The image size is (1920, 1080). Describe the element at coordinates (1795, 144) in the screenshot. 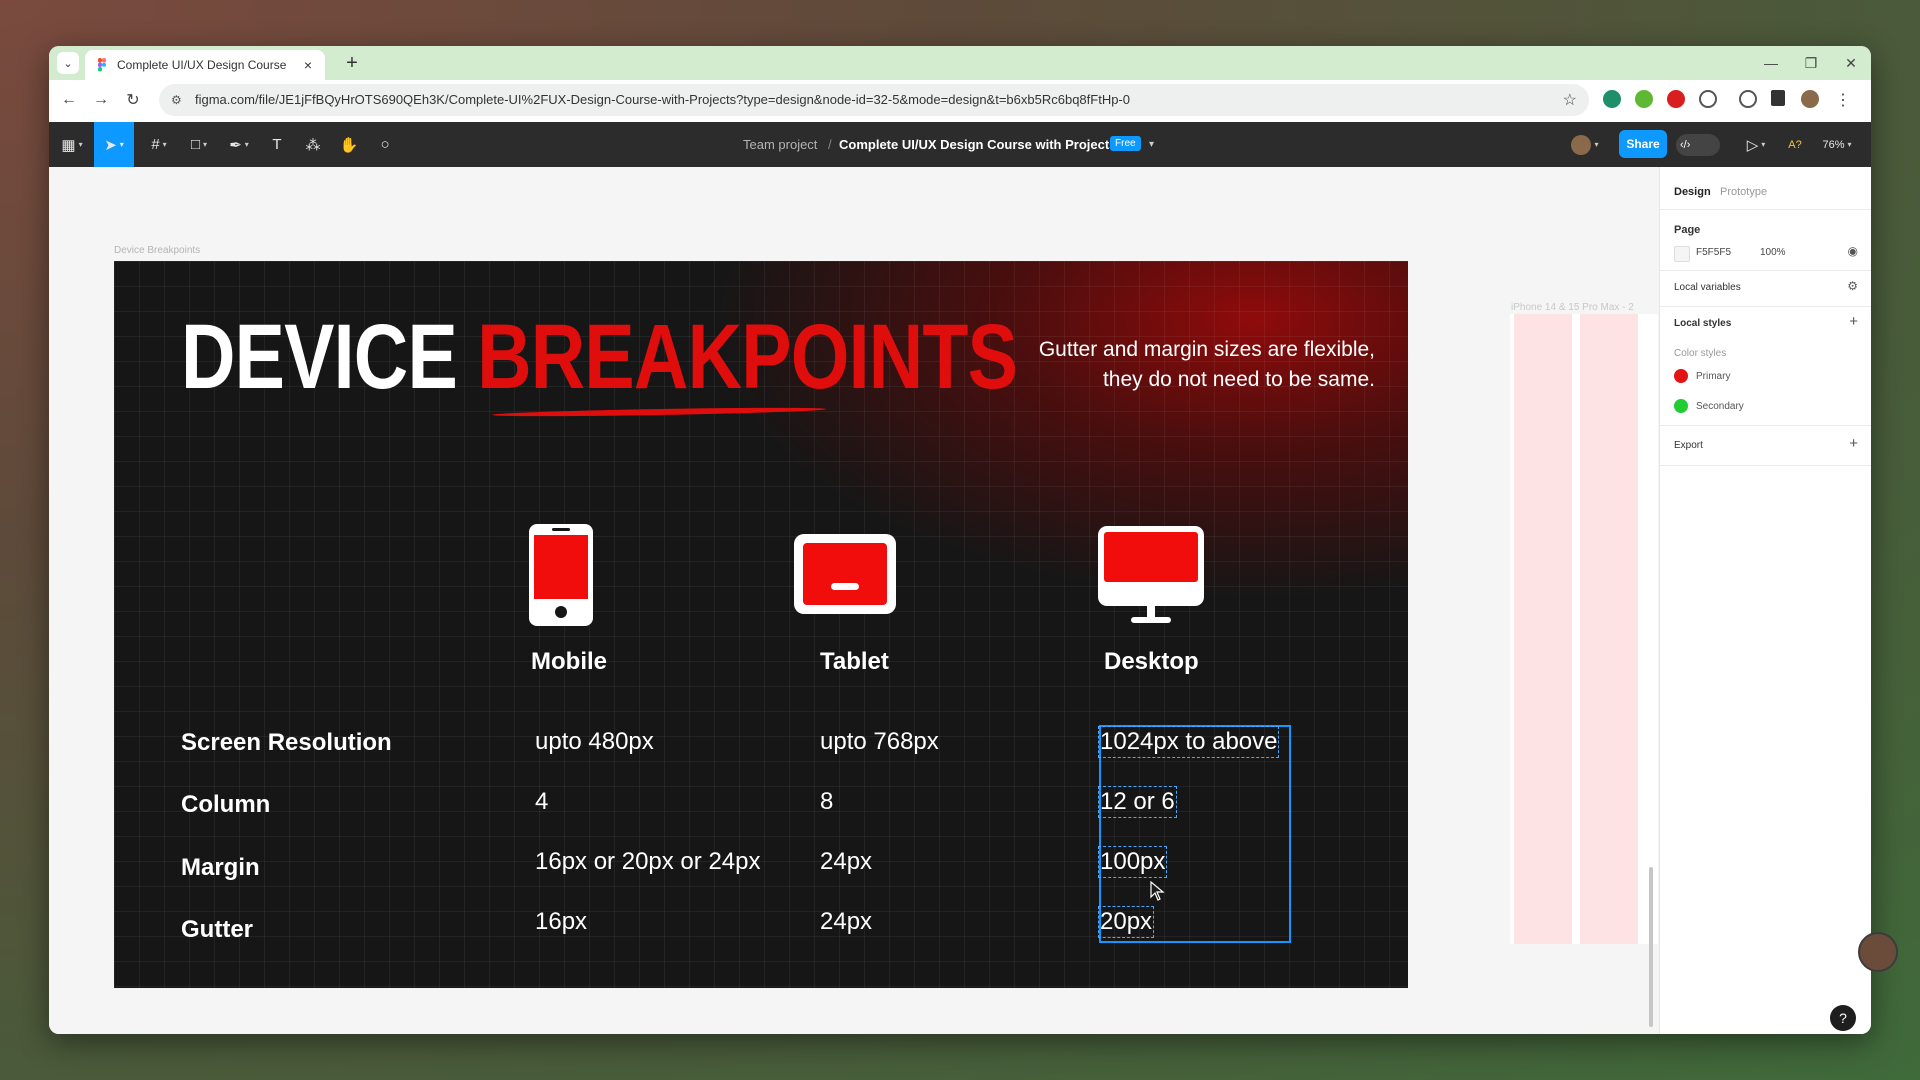

I see `ai-icon: A?` at that location.